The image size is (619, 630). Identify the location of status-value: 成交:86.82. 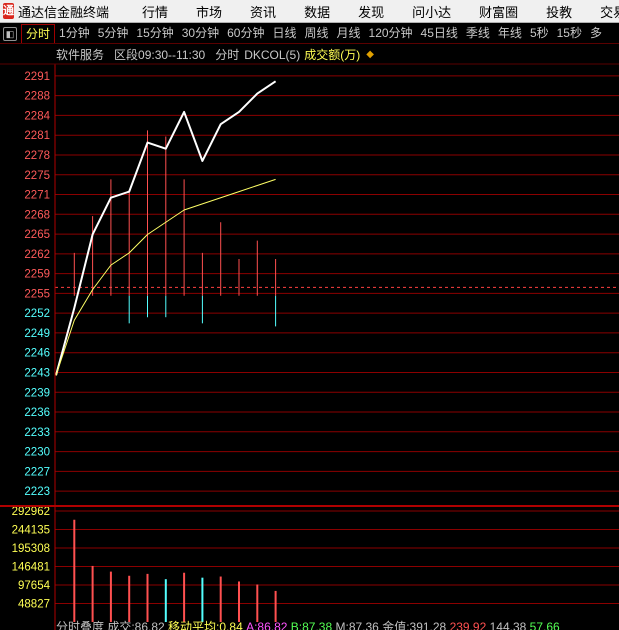
(134, 625).